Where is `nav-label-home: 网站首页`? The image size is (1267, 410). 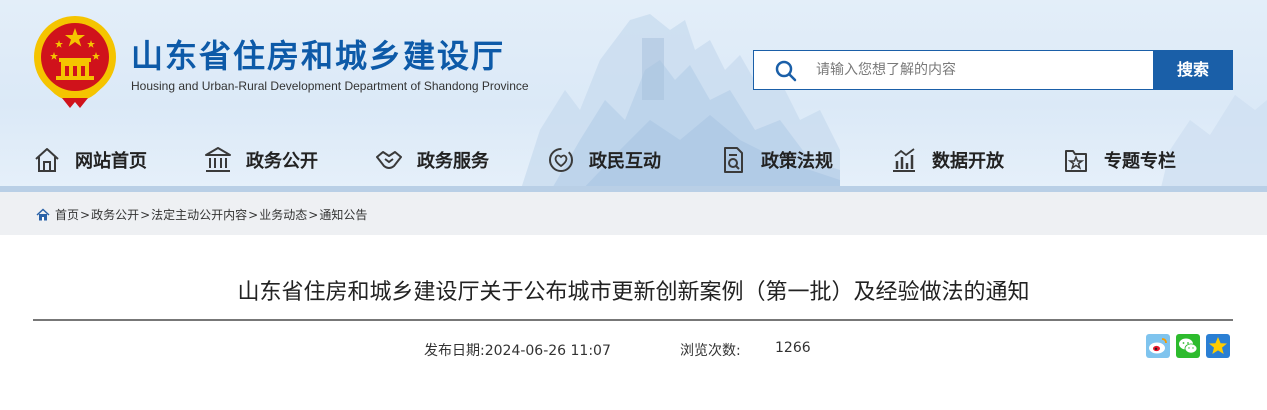 nav-label-home: 网站首页 is located at coordinates (111, 161).